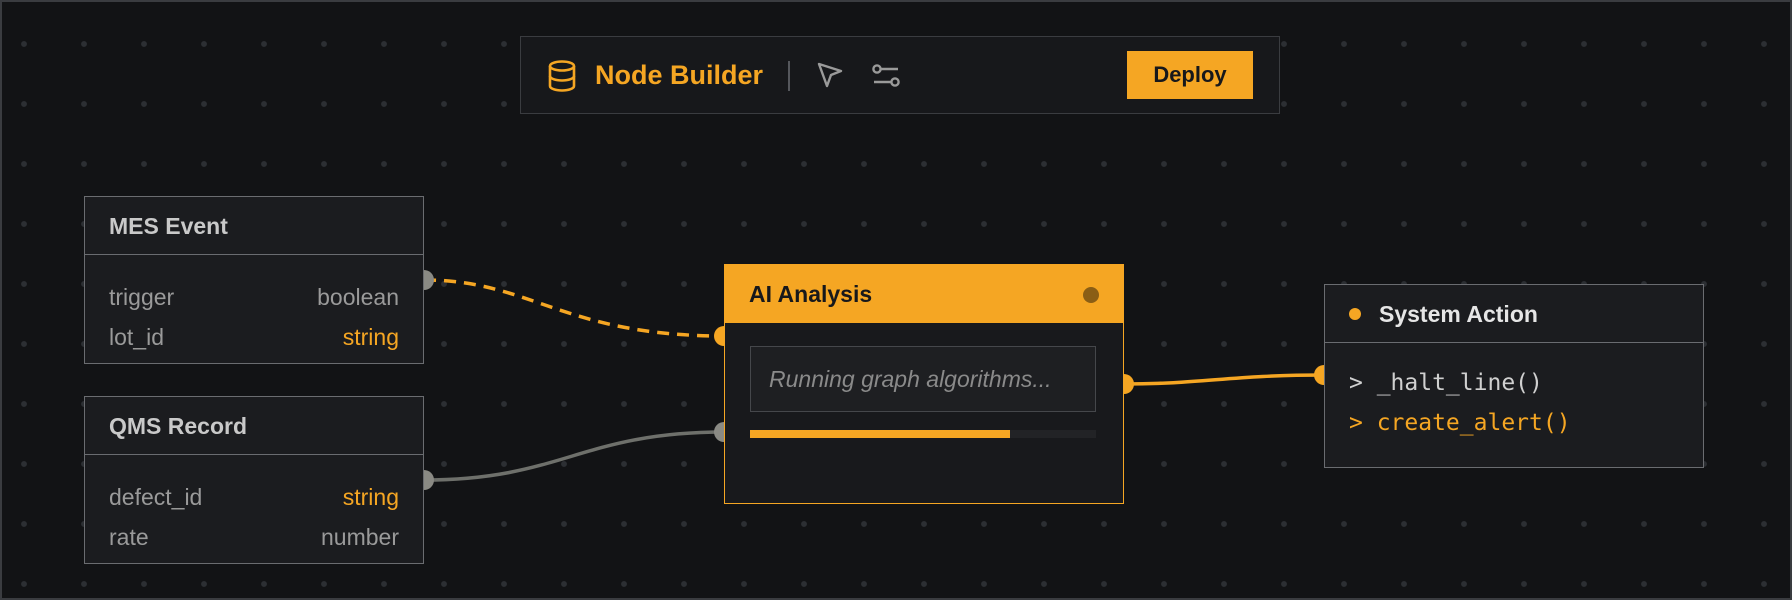 Image resolution: width=1792 pixels, height=600 pixels. Describe the element at coordinates (1190, 75) in the screenshot. I see `deploy-button: Deploy` at that location.